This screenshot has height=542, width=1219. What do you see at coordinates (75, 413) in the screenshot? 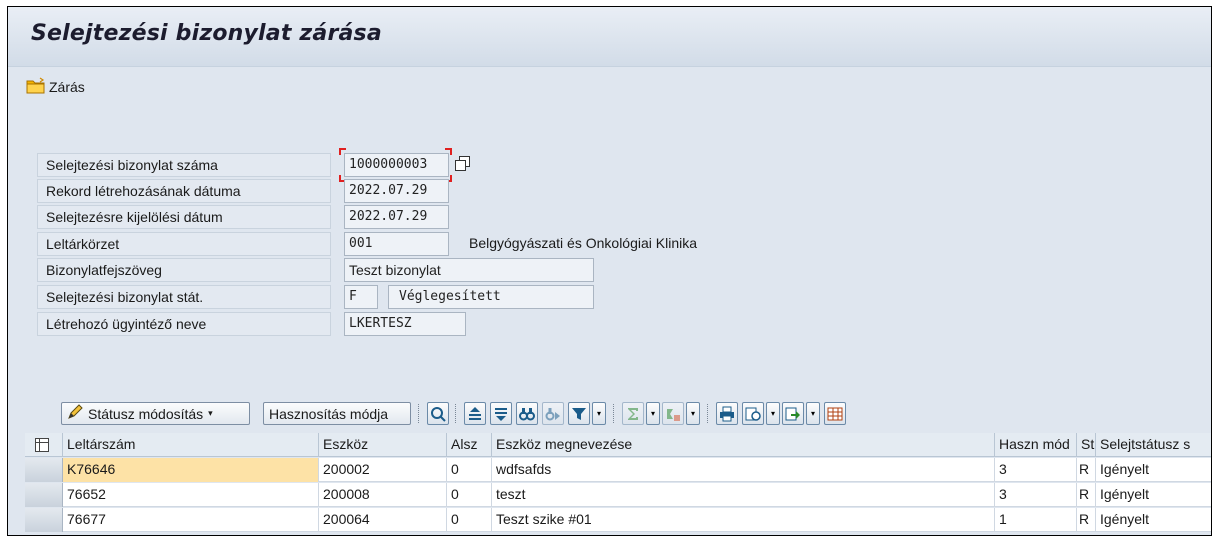
I see `pencil-icon` at bounding box center [75, 413].